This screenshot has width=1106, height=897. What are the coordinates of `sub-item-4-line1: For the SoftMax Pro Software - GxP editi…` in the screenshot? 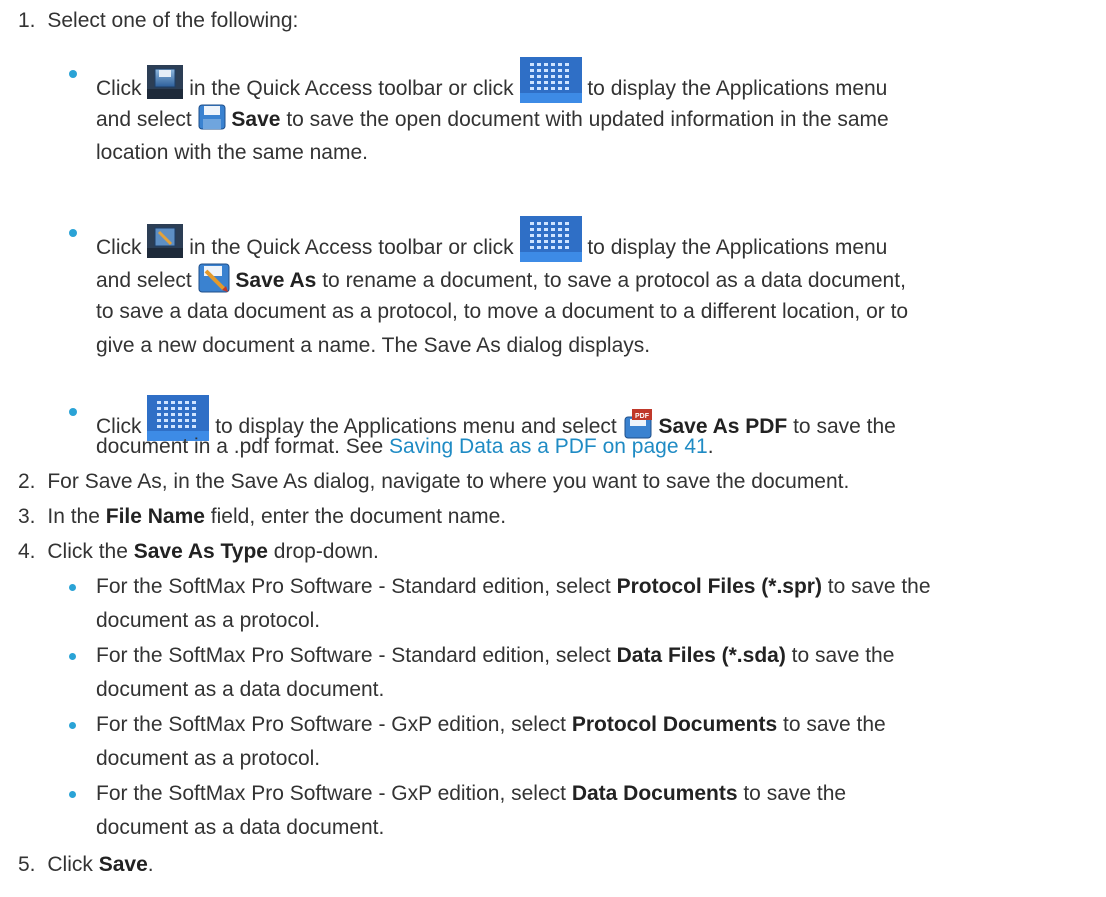 It's located at (471, 794).